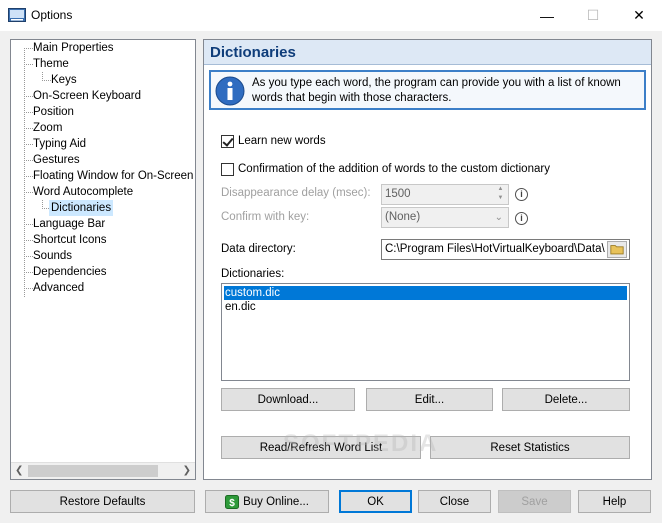 The image size is (662, 523). Describe the element at coordinates (534, 501) in the screenshot. I see `save-button: Save` at that location.